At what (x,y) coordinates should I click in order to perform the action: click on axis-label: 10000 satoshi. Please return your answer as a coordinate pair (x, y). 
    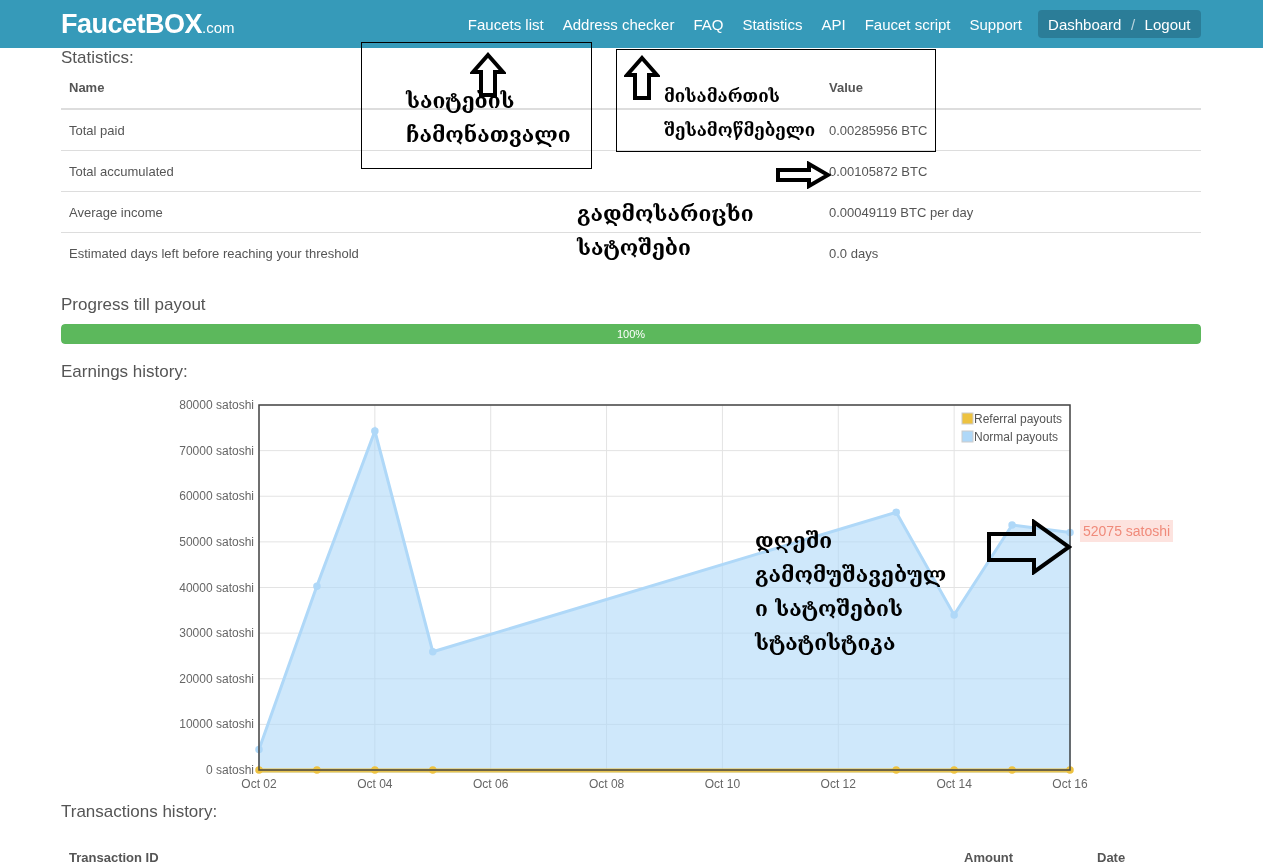
    Looking at the image, I should click on (216, 724).